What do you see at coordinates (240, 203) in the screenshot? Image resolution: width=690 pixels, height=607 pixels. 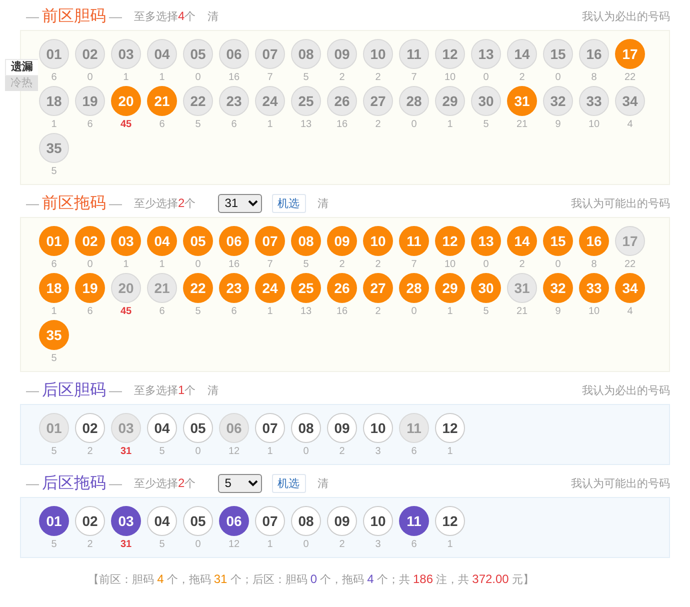 I see `count-select: 31` at bounding box center [240, 203].